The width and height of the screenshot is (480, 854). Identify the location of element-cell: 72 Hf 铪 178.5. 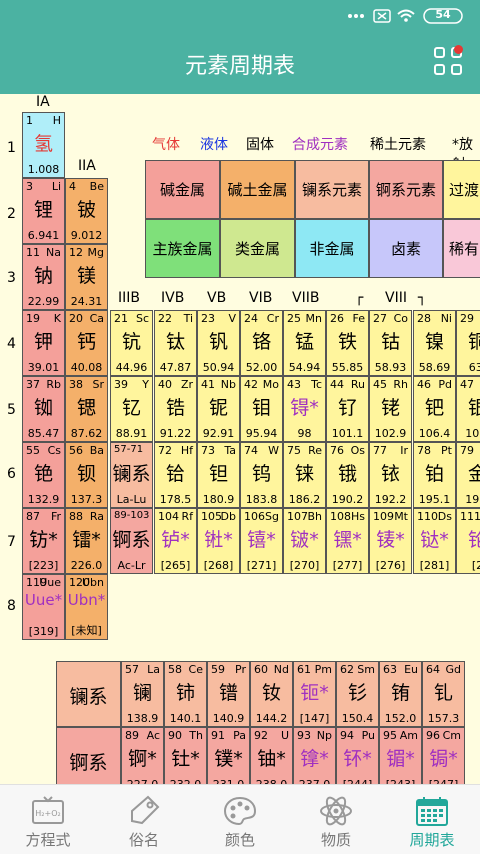
(175, 475).